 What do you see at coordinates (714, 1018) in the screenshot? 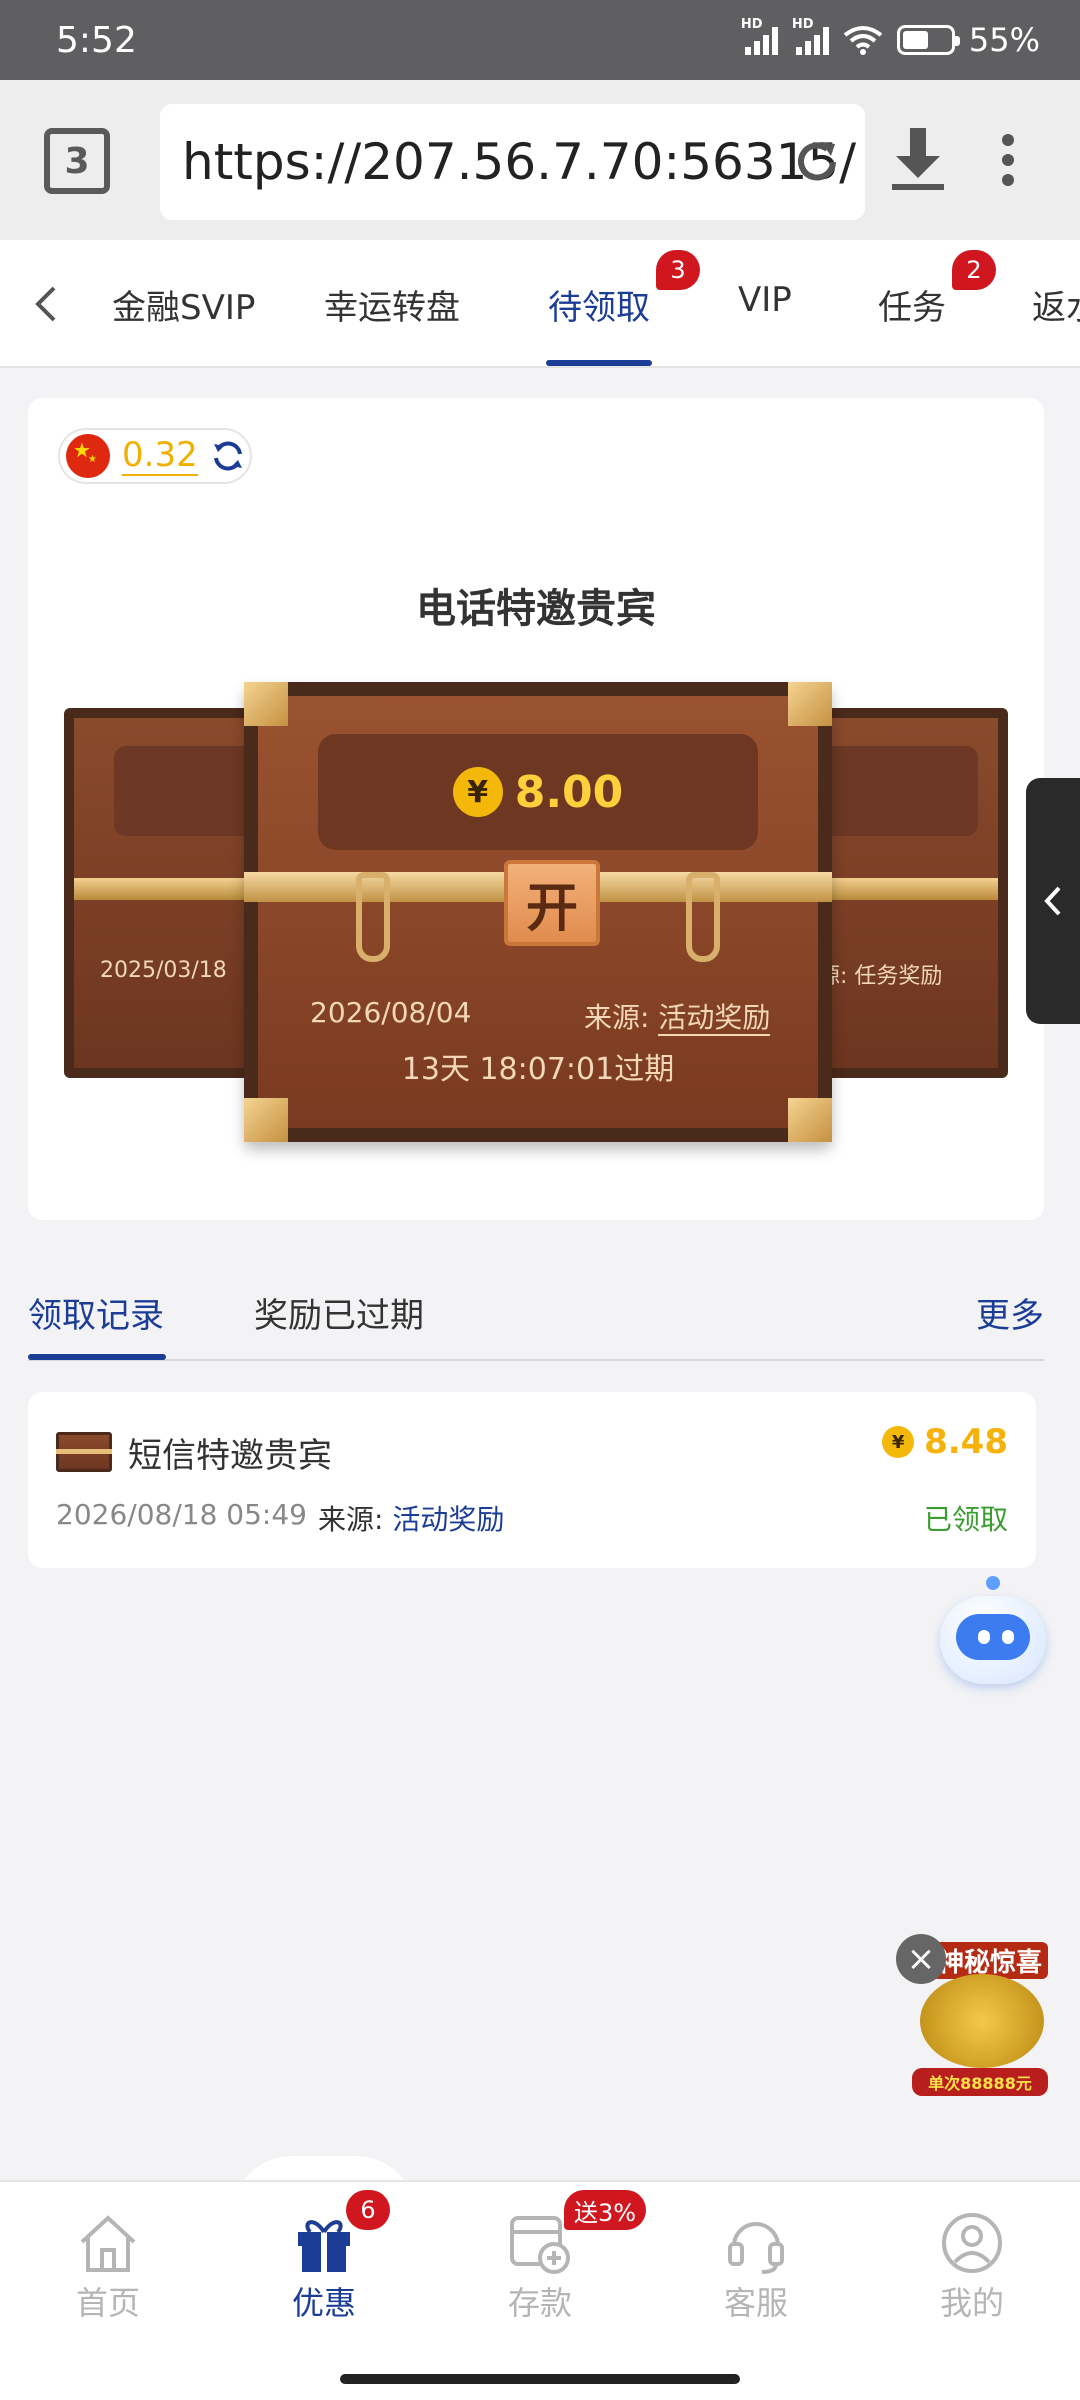
I see `chest-source-link: 活动奖励` at bounding box center [714, 1018].